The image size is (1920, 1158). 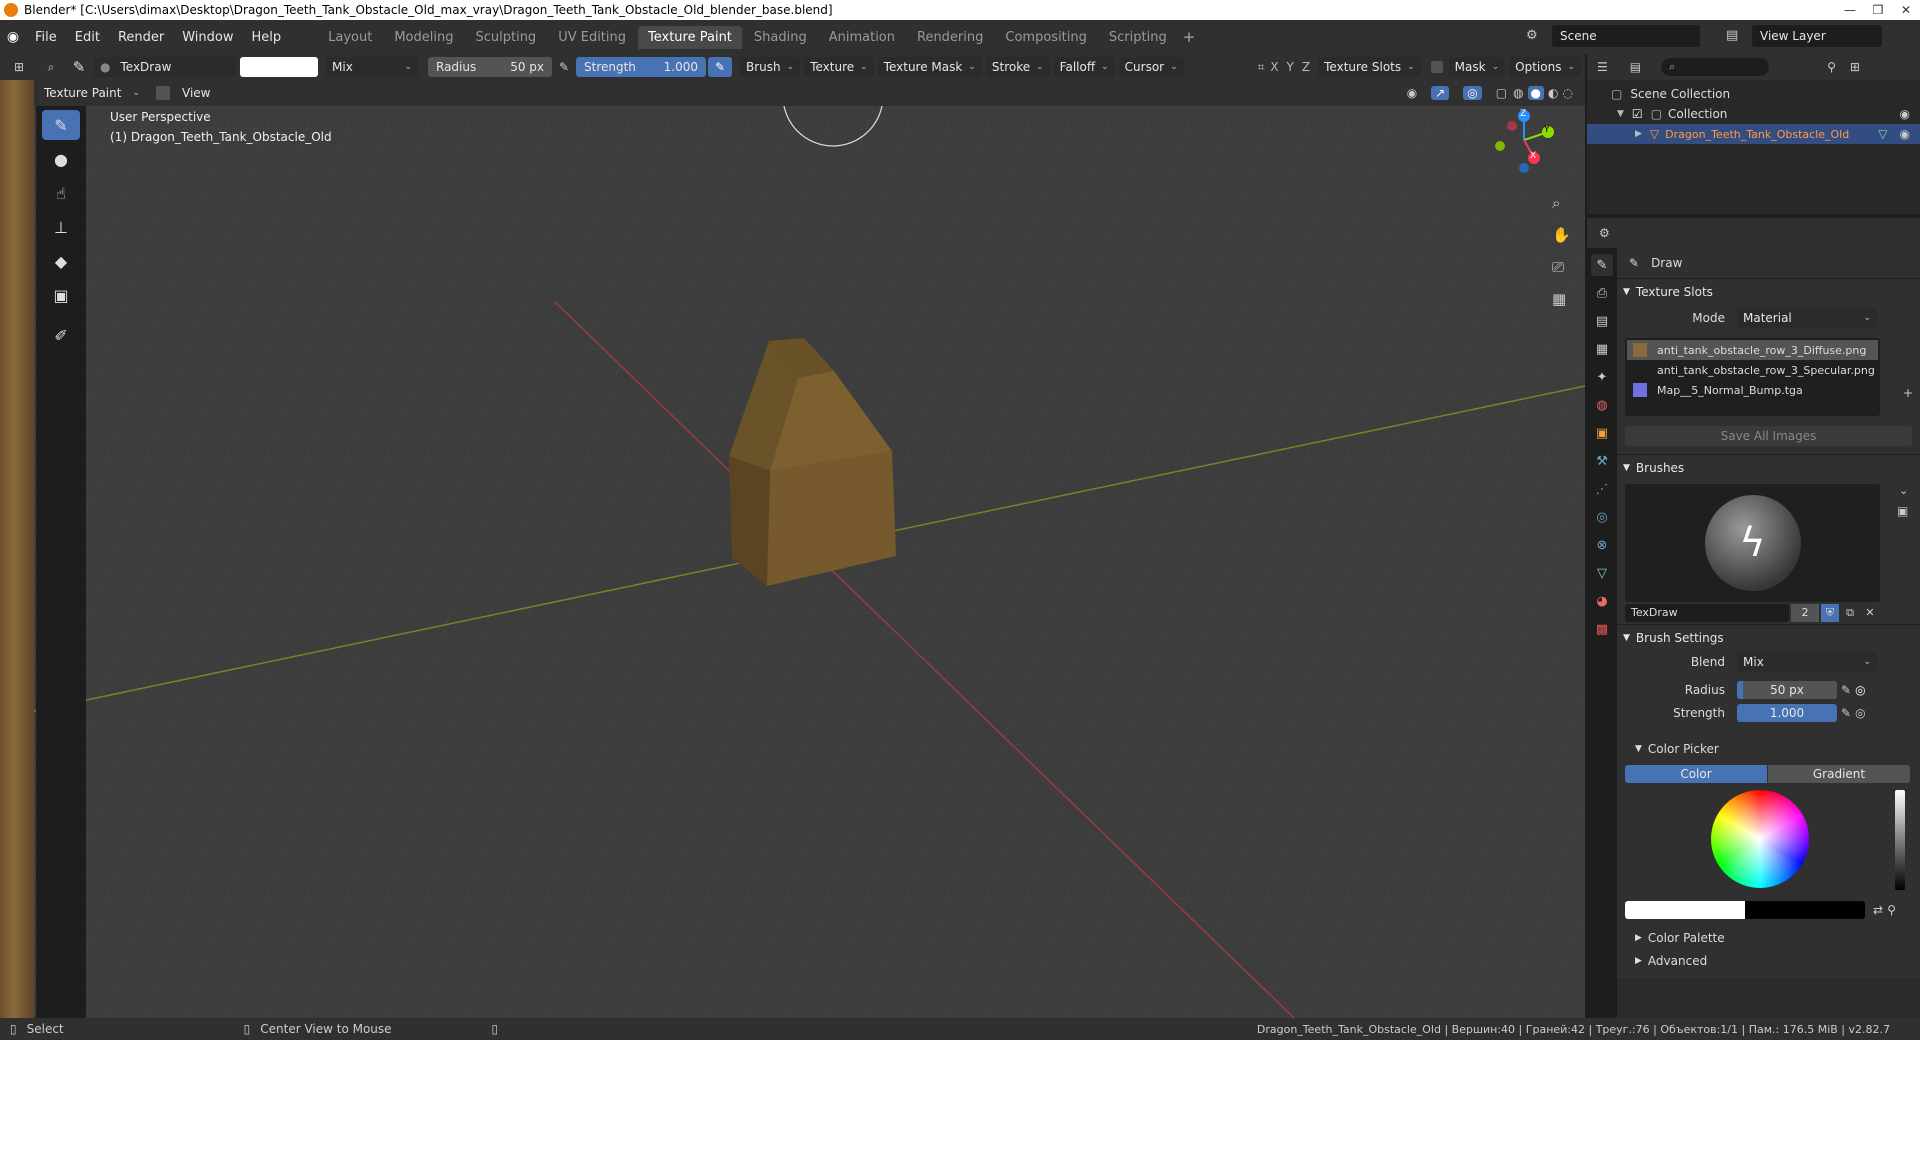 What do you see at coordinates (279, 67) in the screenshot?
I see `color-swatch` at bounding box center [279, 67].